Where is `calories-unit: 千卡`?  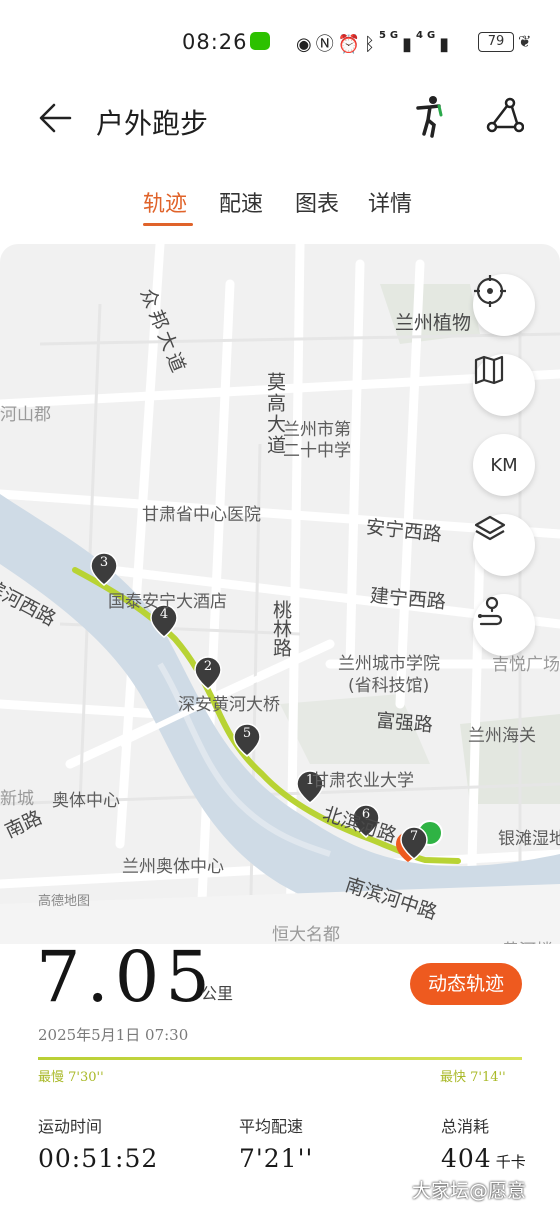
calories-unit: 千卡 is located at coordinates (510, 1162).